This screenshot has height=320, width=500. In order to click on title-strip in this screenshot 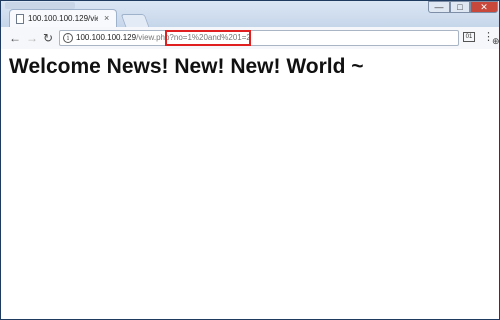, I will do `click(40, 5)`.